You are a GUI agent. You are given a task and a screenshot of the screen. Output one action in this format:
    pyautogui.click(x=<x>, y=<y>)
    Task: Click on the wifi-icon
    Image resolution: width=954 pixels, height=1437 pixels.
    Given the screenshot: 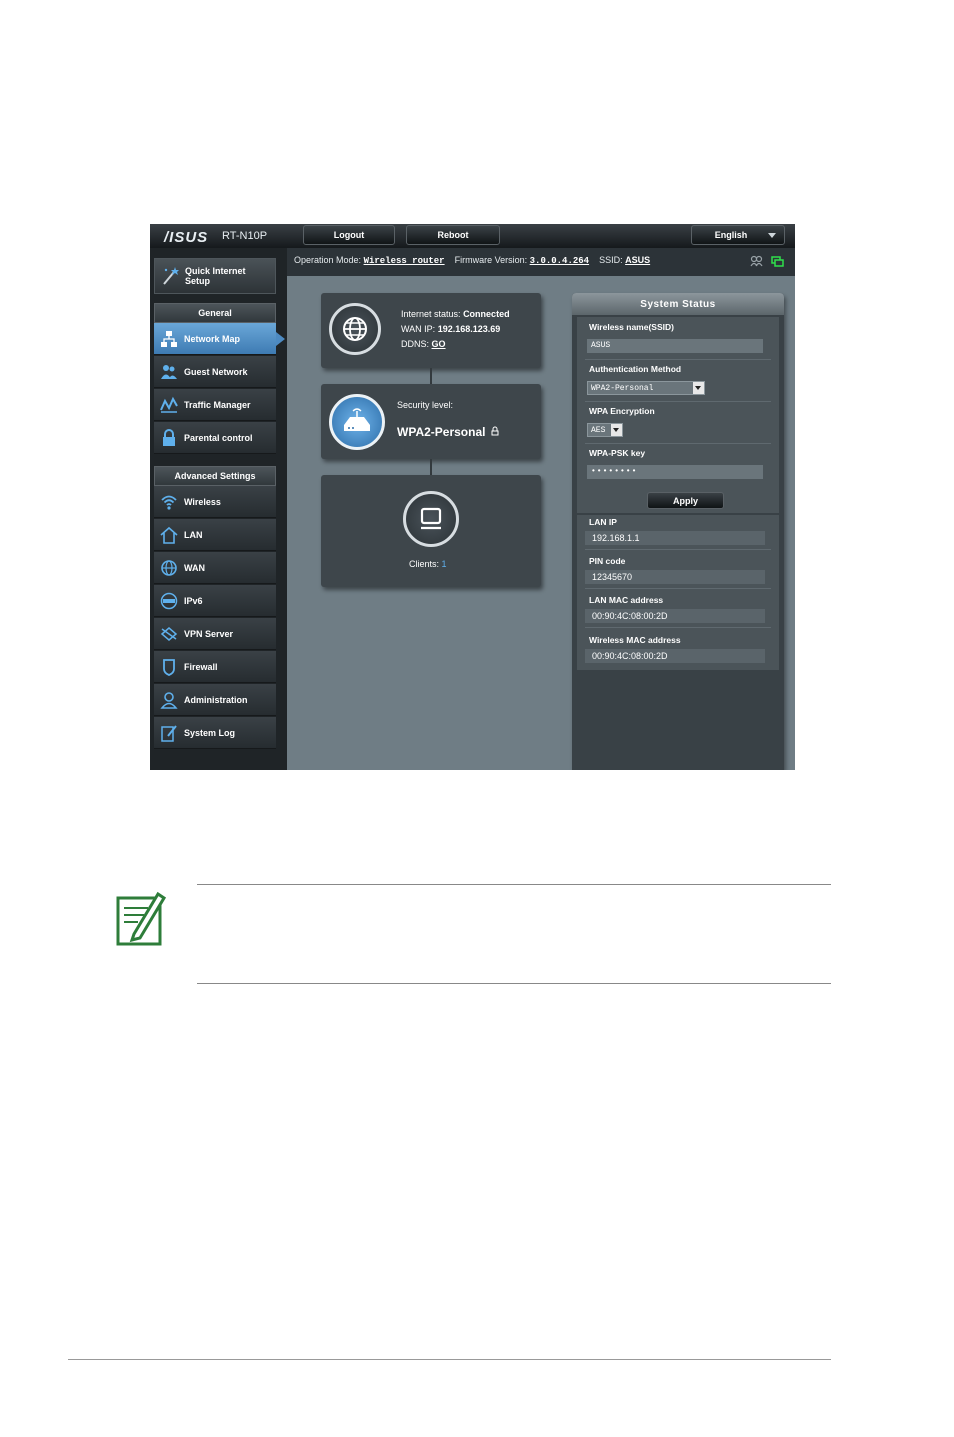 What is the action you would take?
    pyautogui.click(x=169, y=502)
    